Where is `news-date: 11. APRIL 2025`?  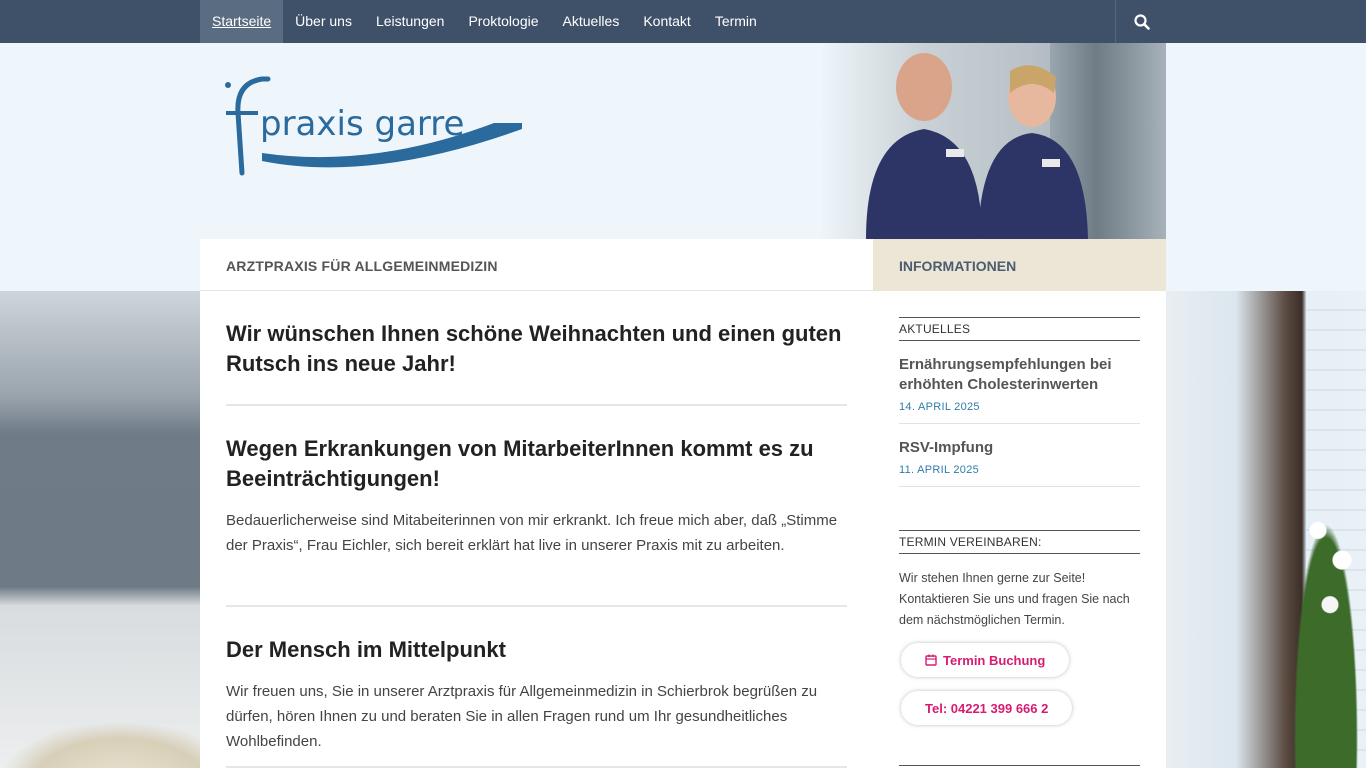 news-date: 11. APRIL 2025 is located at coordinates (939, 470).